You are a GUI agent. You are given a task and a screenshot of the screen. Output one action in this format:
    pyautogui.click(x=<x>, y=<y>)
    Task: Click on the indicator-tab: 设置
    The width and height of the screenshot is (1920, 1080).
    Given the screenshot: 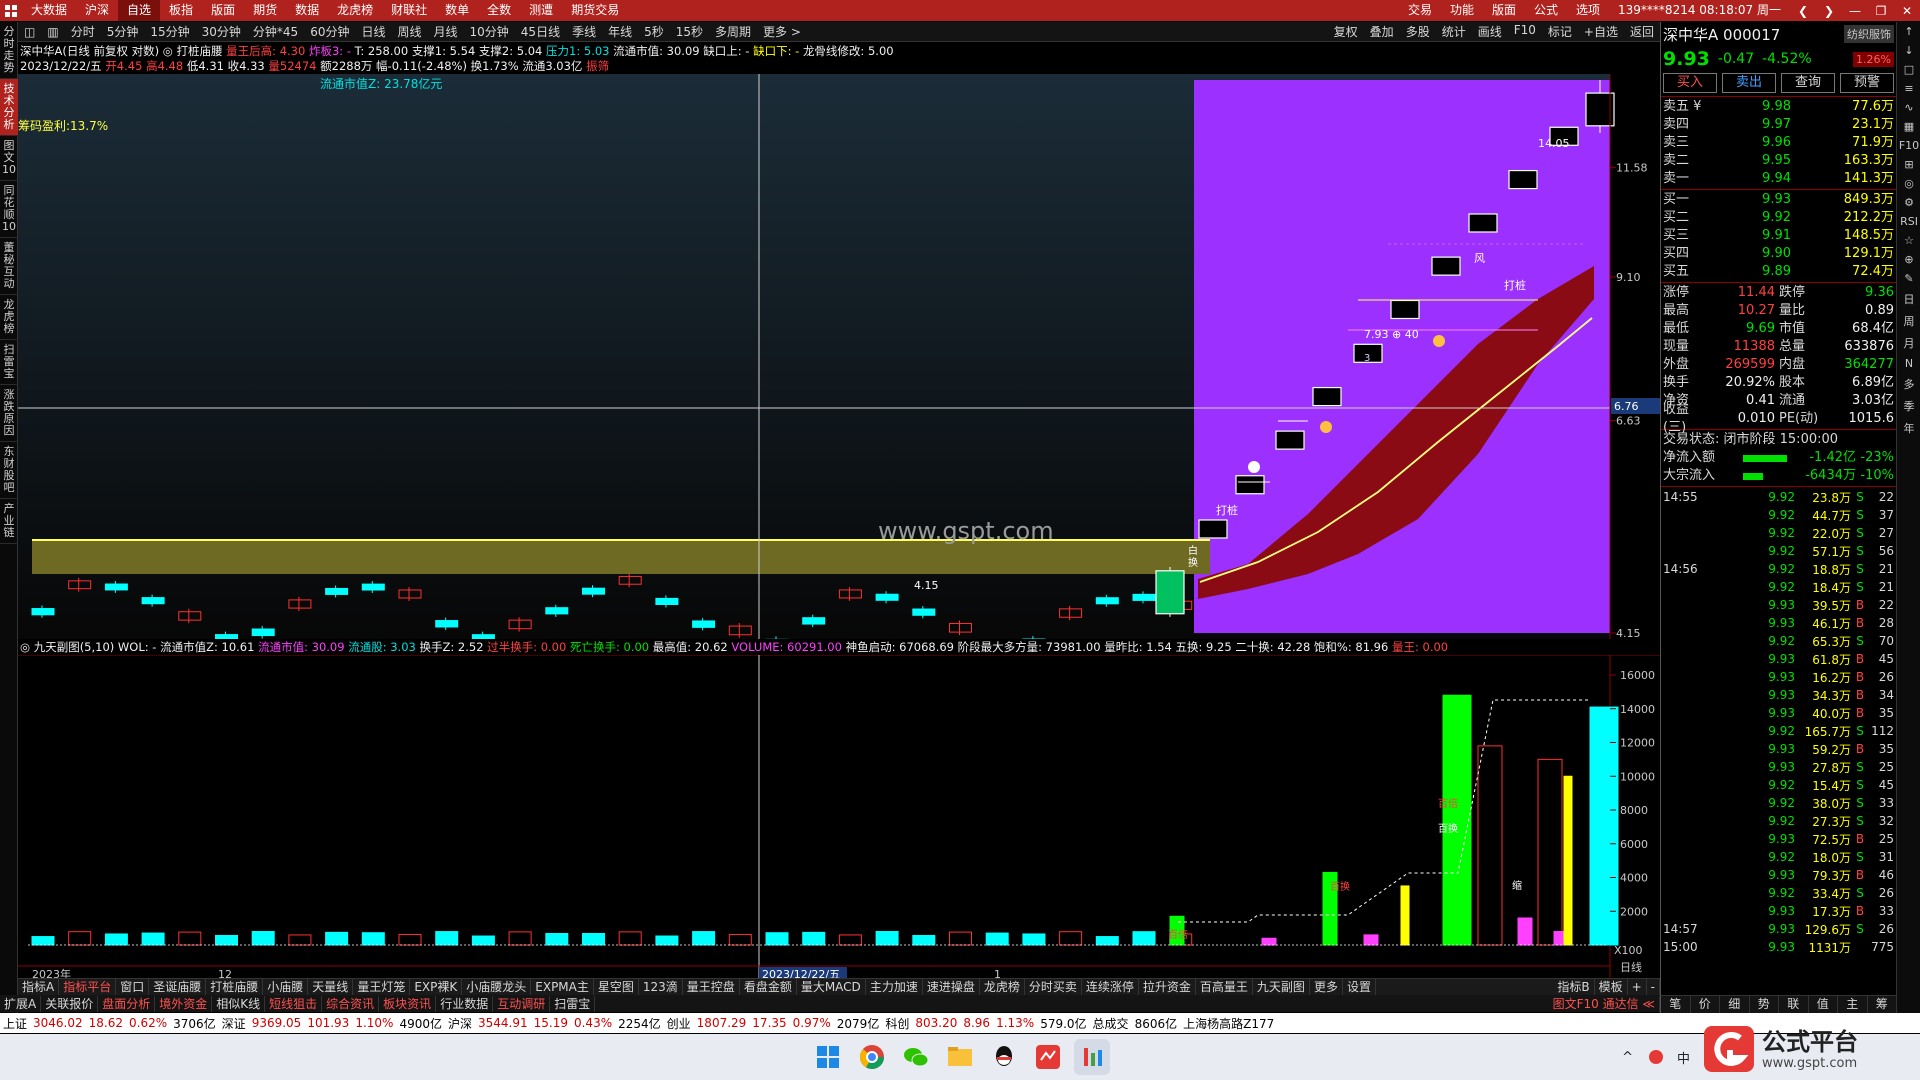 What is the action you would take?
    pyautogui.click(x=1359, y=987)
    